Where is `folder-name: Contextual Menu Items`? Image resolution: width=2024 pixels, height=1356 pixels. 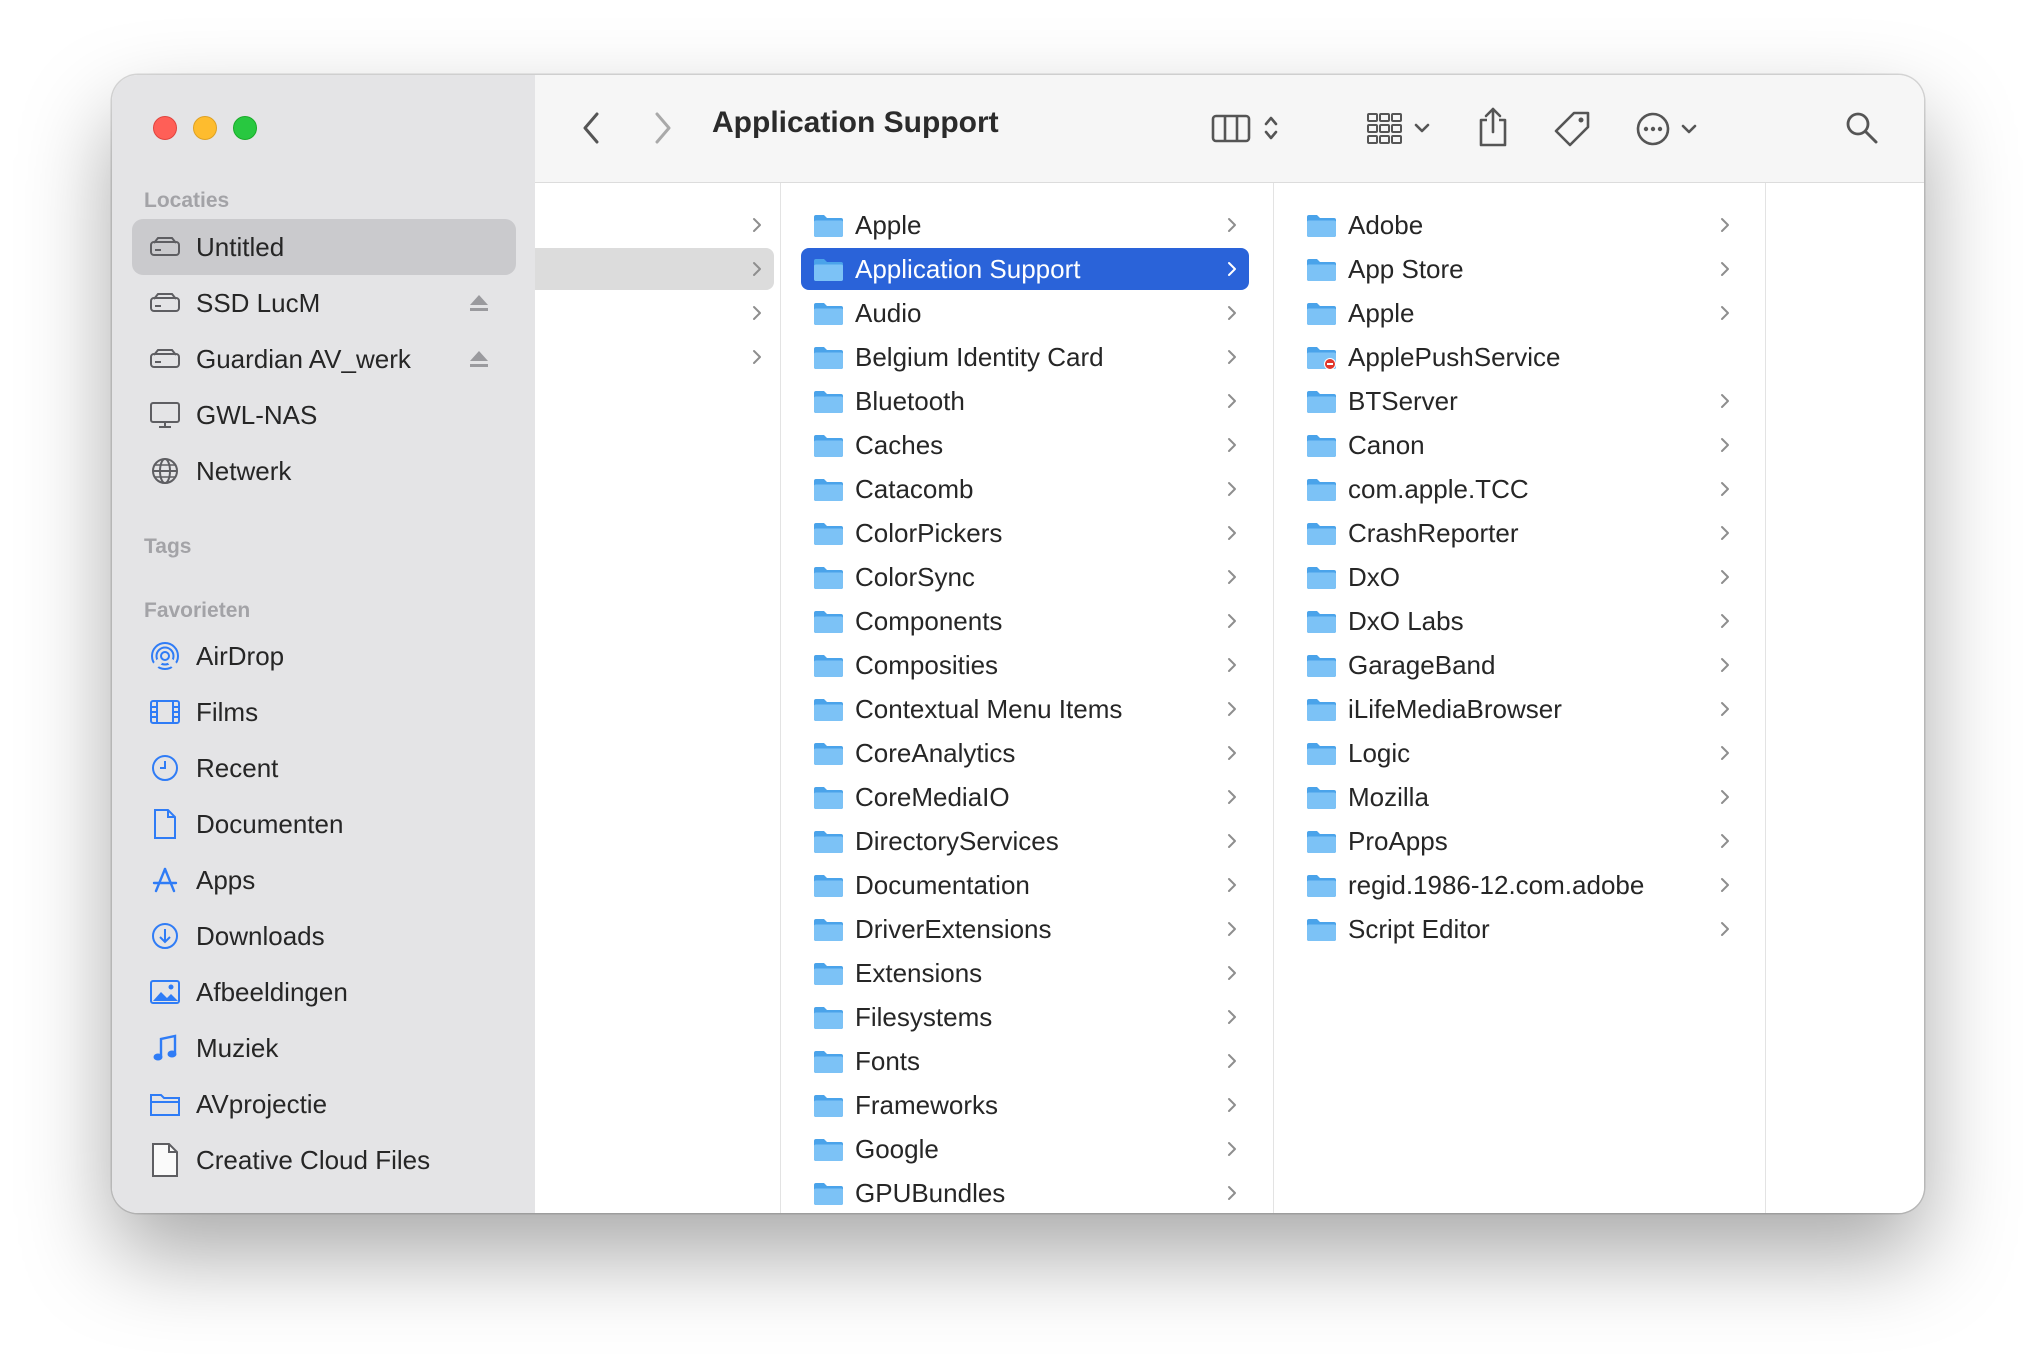
folder-name: Contextual Menu Items is located at coordinates (989, 708).